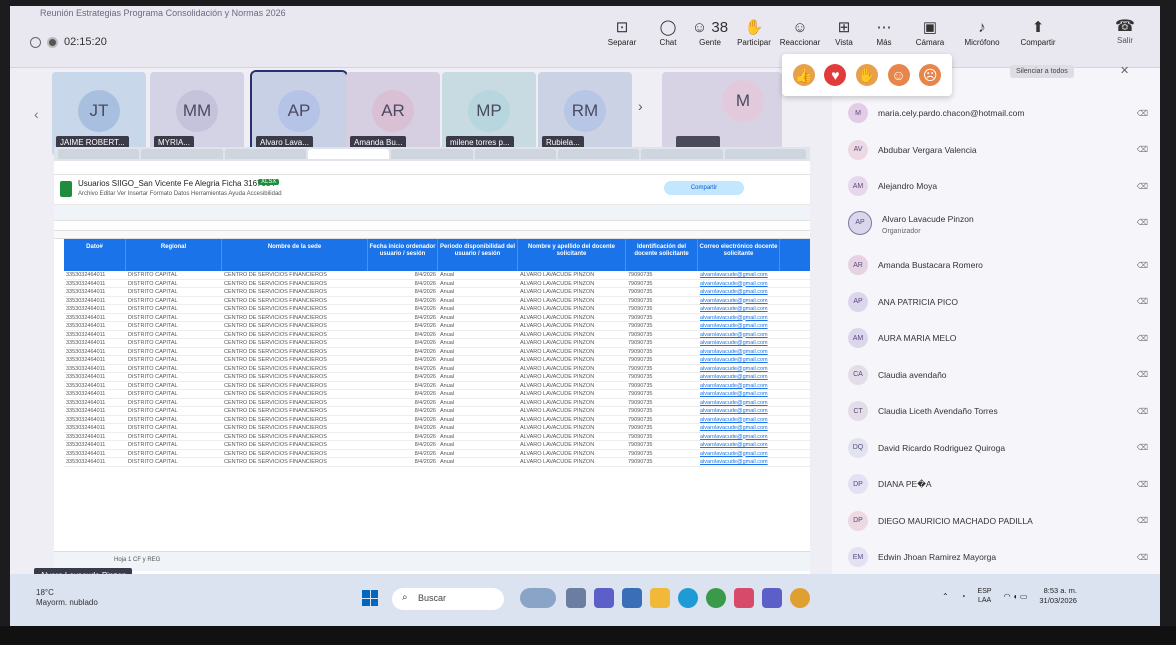 This screenshot has height=645, width=1176. What do you see at coordinates (998, 113) in the screenshot?
I see `participant-item: Mmaria.cely.pardo.chacon@hotmail.com ⌫` at bounding box center [998, 113].